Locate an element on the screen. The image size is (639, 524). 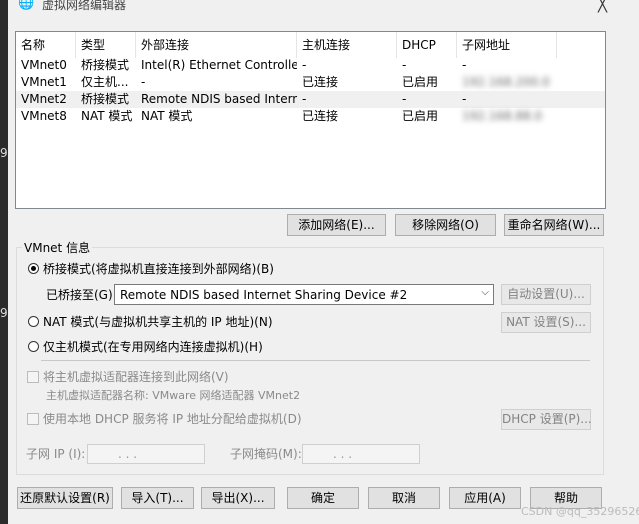
watermark: CSDN @qq_35296526 is located at coordinates (580, 511).